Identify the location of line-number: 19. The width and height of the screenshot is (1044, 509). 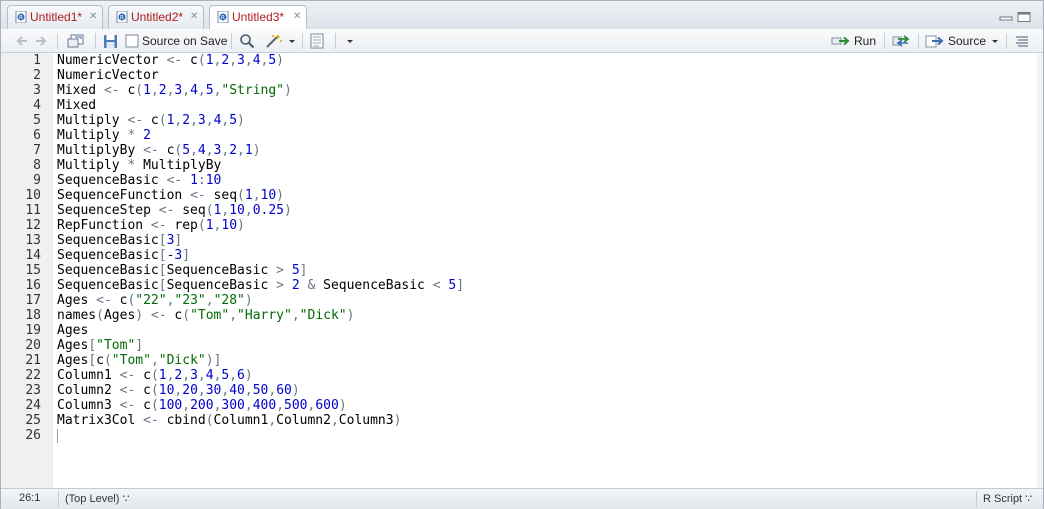
(33, 330).